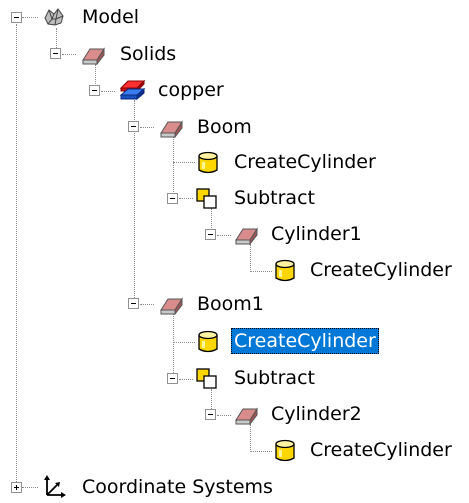  What do you see at coordinates (316, 234) in the screenshot?
I see `tree-item-cylinder1: Cylinder1` at bounding box center [316, 234].